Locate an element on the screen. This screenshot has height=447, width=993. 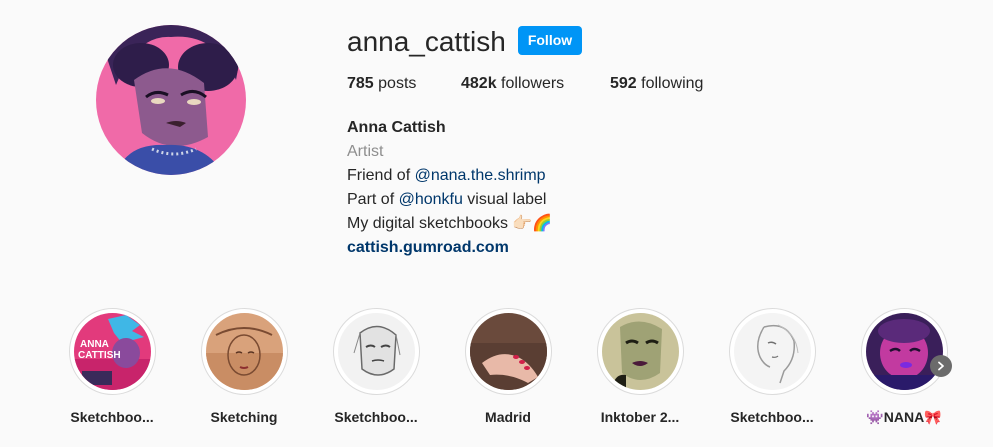
highlight-ring: ANNA CATTISH is located at coordinates (112, 351).